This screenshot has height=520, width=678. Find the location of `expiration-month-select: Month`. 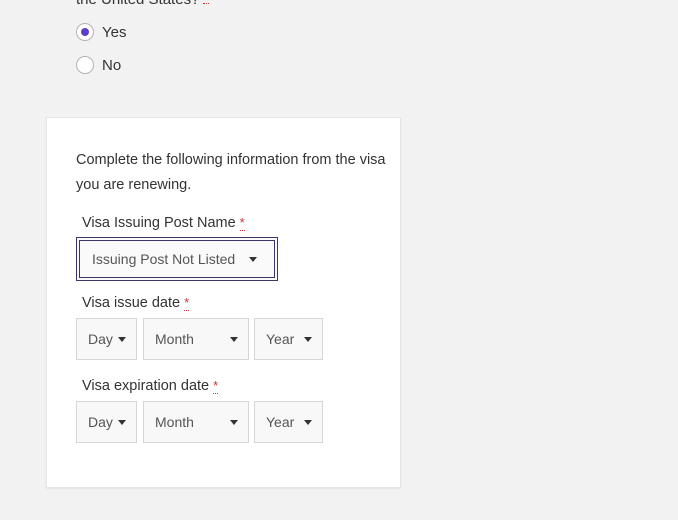

expiration-month-select: Month is located at coordinates (196, 422).